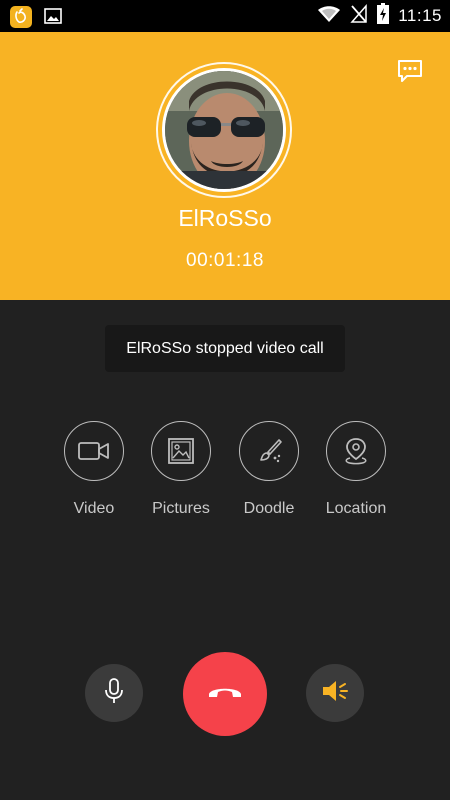 The image size is (450, 800). I want to click on video-camera-icon, so click(94, 451).